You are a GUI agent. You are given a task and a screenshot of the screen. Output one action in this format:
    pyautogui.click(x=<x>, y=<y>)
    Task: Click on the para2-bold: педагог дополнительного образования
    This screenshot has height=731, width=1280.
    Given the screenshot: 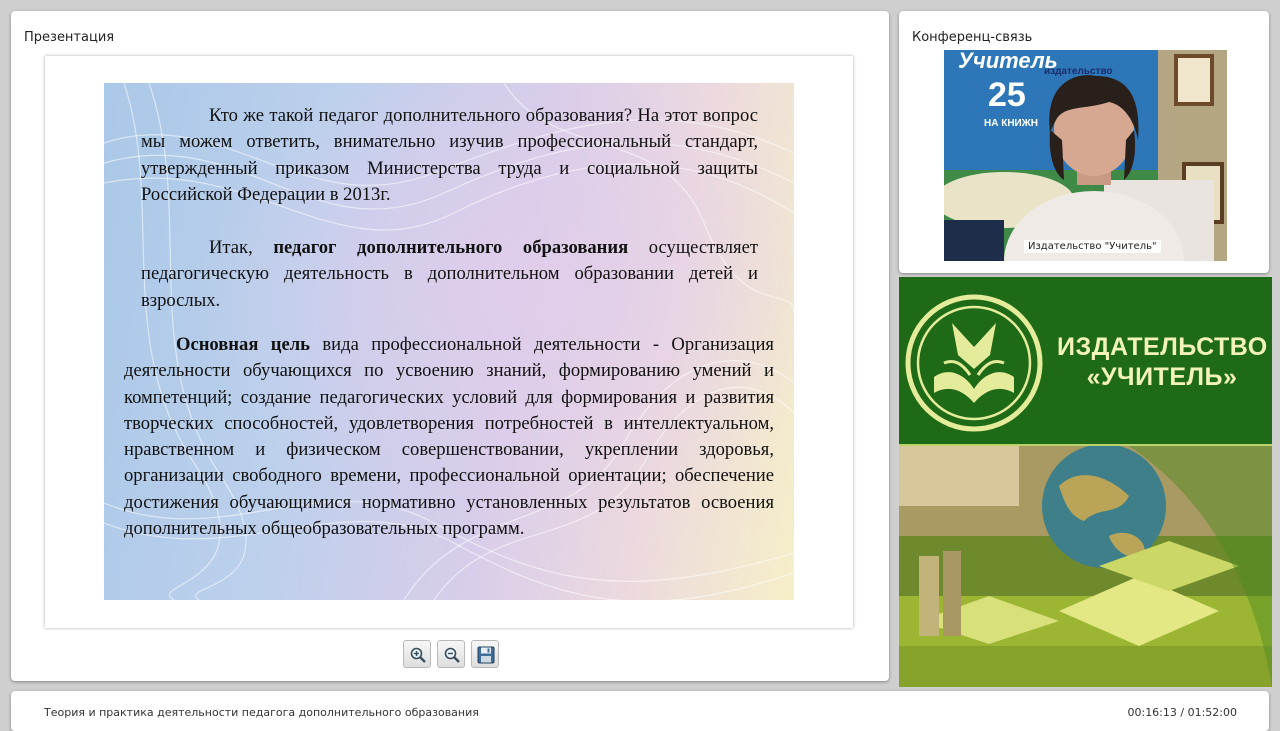 What is the action you would take?
    pyautogui.click(x=451, y=247)
    